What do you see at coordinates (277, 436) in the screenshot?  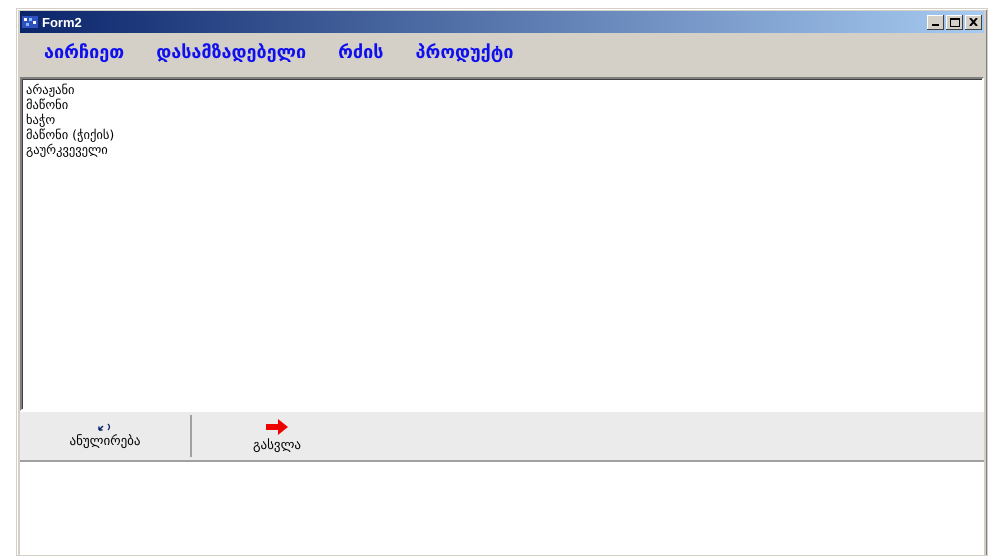 I see `exit-button: გასვლა` at bounding box center [277, 436].